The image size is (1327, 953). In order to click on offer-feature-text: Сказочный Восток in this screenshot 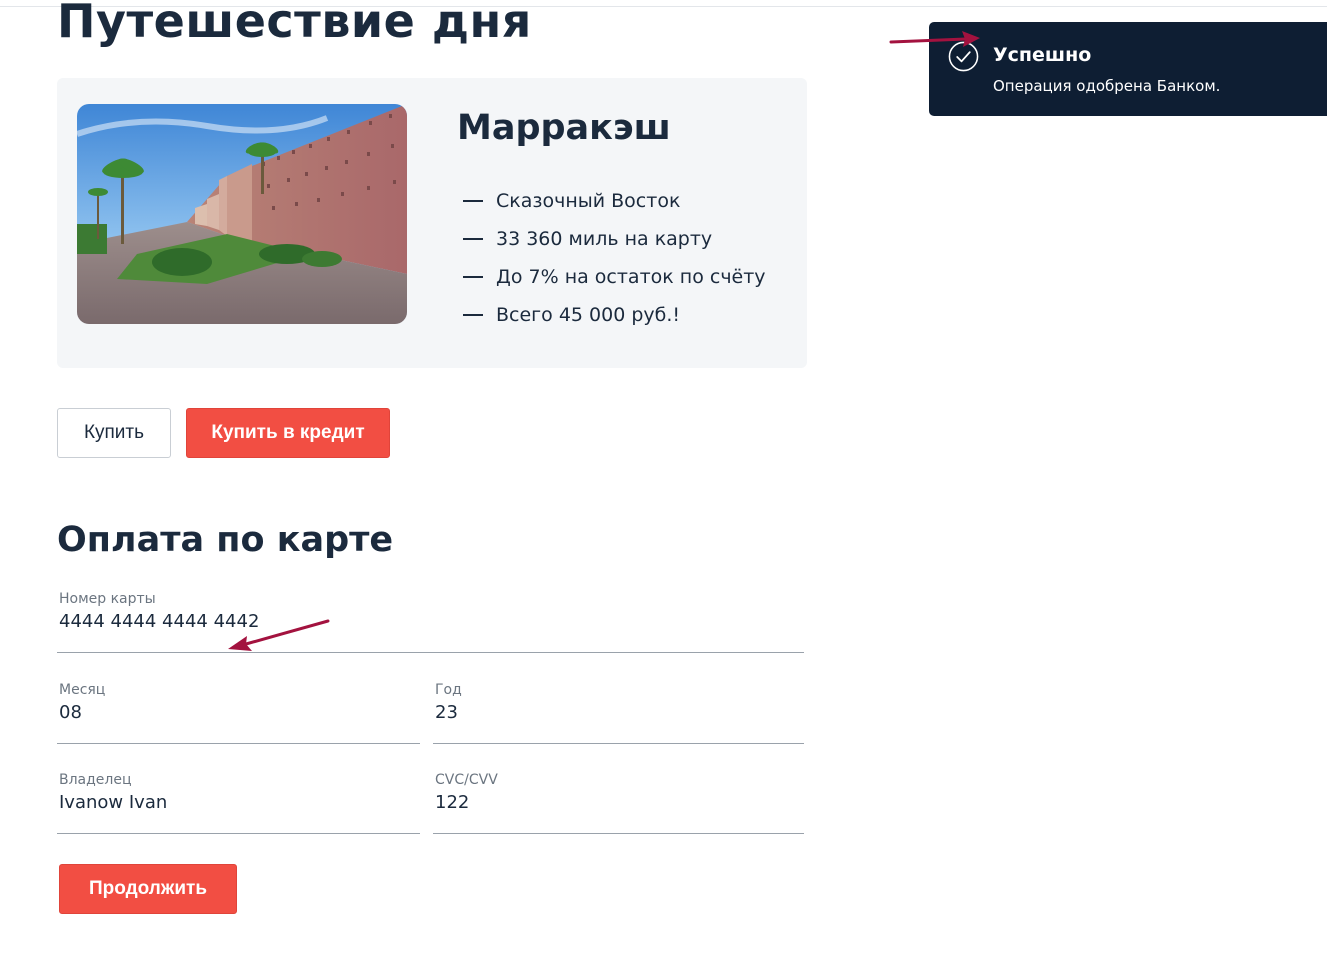, I will do `click(588, 201)`.